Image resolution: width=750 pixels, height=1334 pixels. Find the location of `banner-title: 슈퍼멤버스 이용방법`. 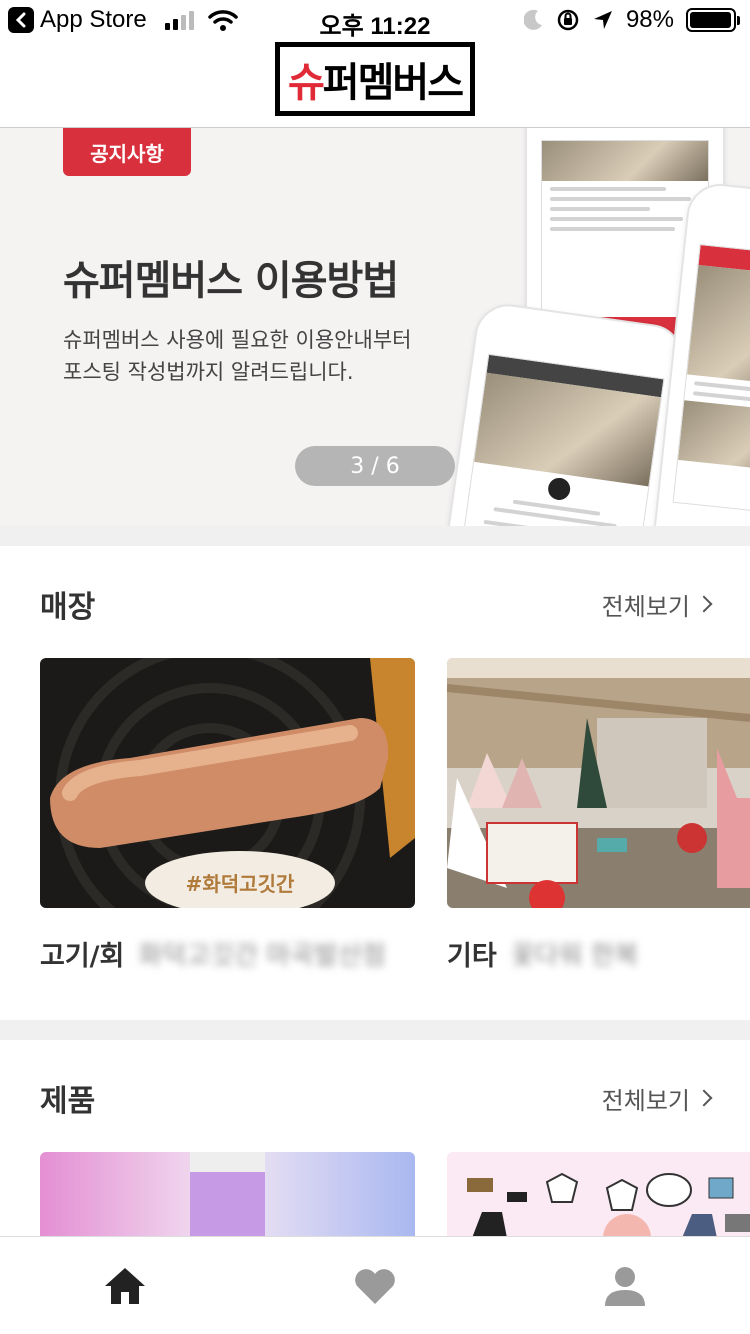

banner-title: 슈퍼멤버스 이용방법 is located at coordinates (231, 281).